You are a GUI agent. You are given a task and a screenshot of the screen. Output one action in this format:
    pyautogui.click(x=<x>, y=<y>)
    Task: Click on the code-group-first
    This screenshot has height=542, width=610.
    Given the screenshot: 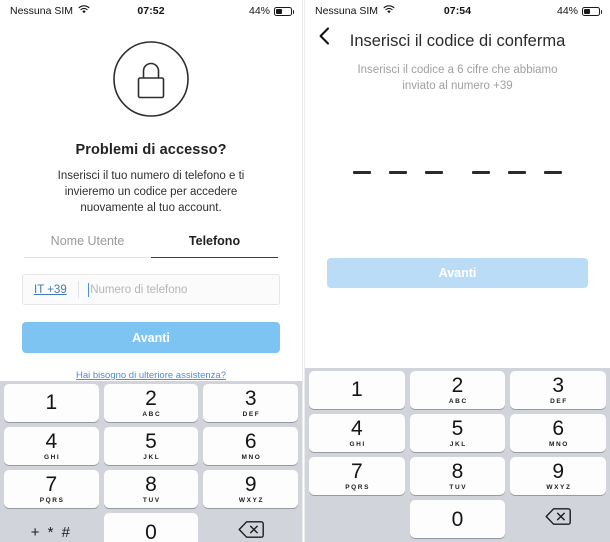 What is the action you would take?
    pyautogui.click(x=398, y=164)
    